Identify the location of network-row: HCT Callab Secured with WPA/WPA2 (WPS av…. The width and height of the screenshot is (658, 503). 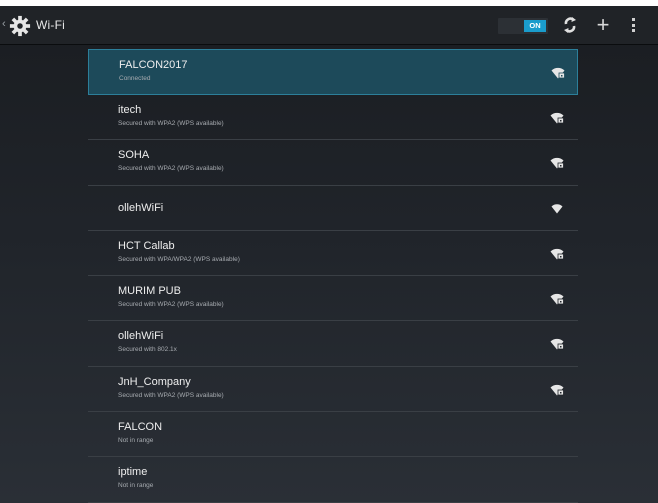
(333, 254).